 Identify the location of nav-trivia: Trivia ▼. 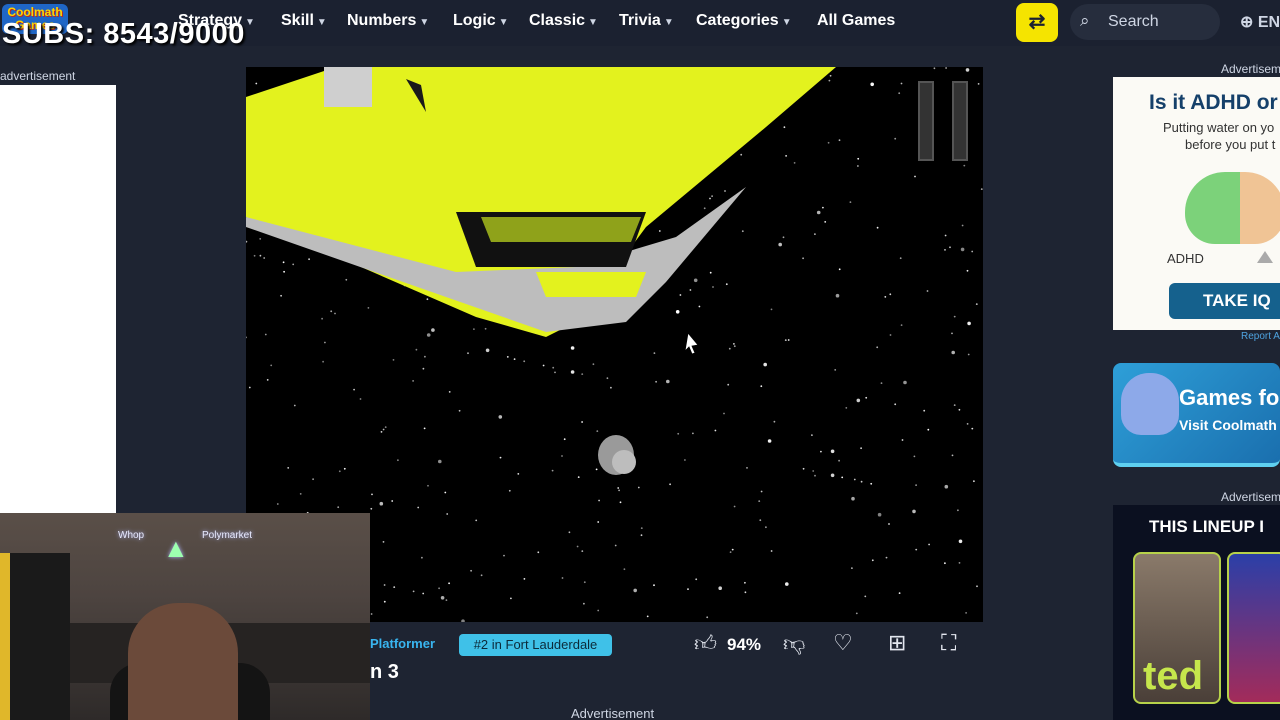
(646, 21).